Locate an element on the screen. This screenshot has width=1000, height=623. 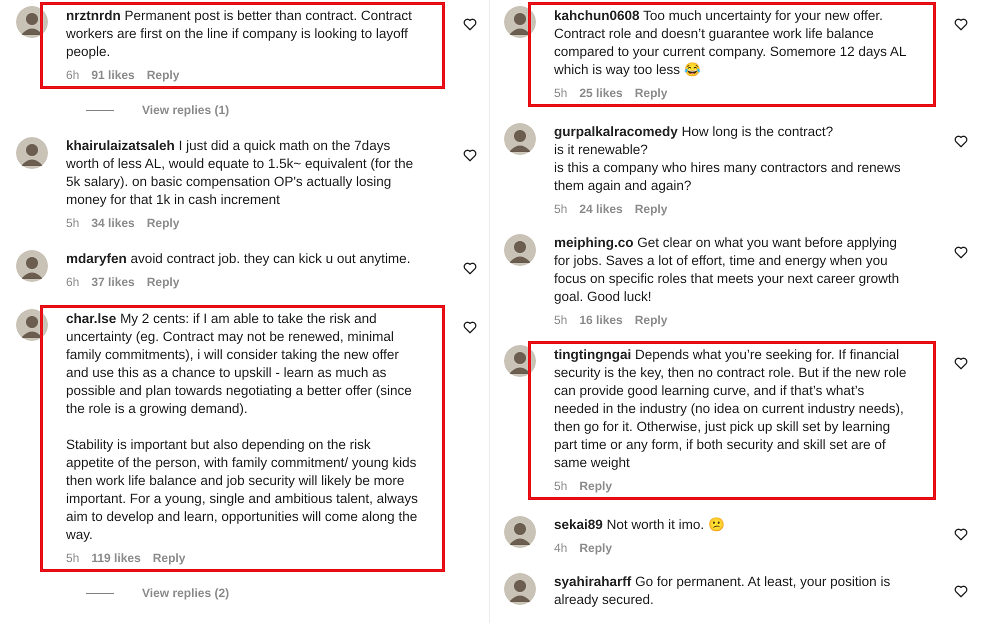
comment-text: nrztnrdn Permanent post is better than contract. Contract workers are first on the line if company is looking to layoff people. is located at coordinates (239, 34).